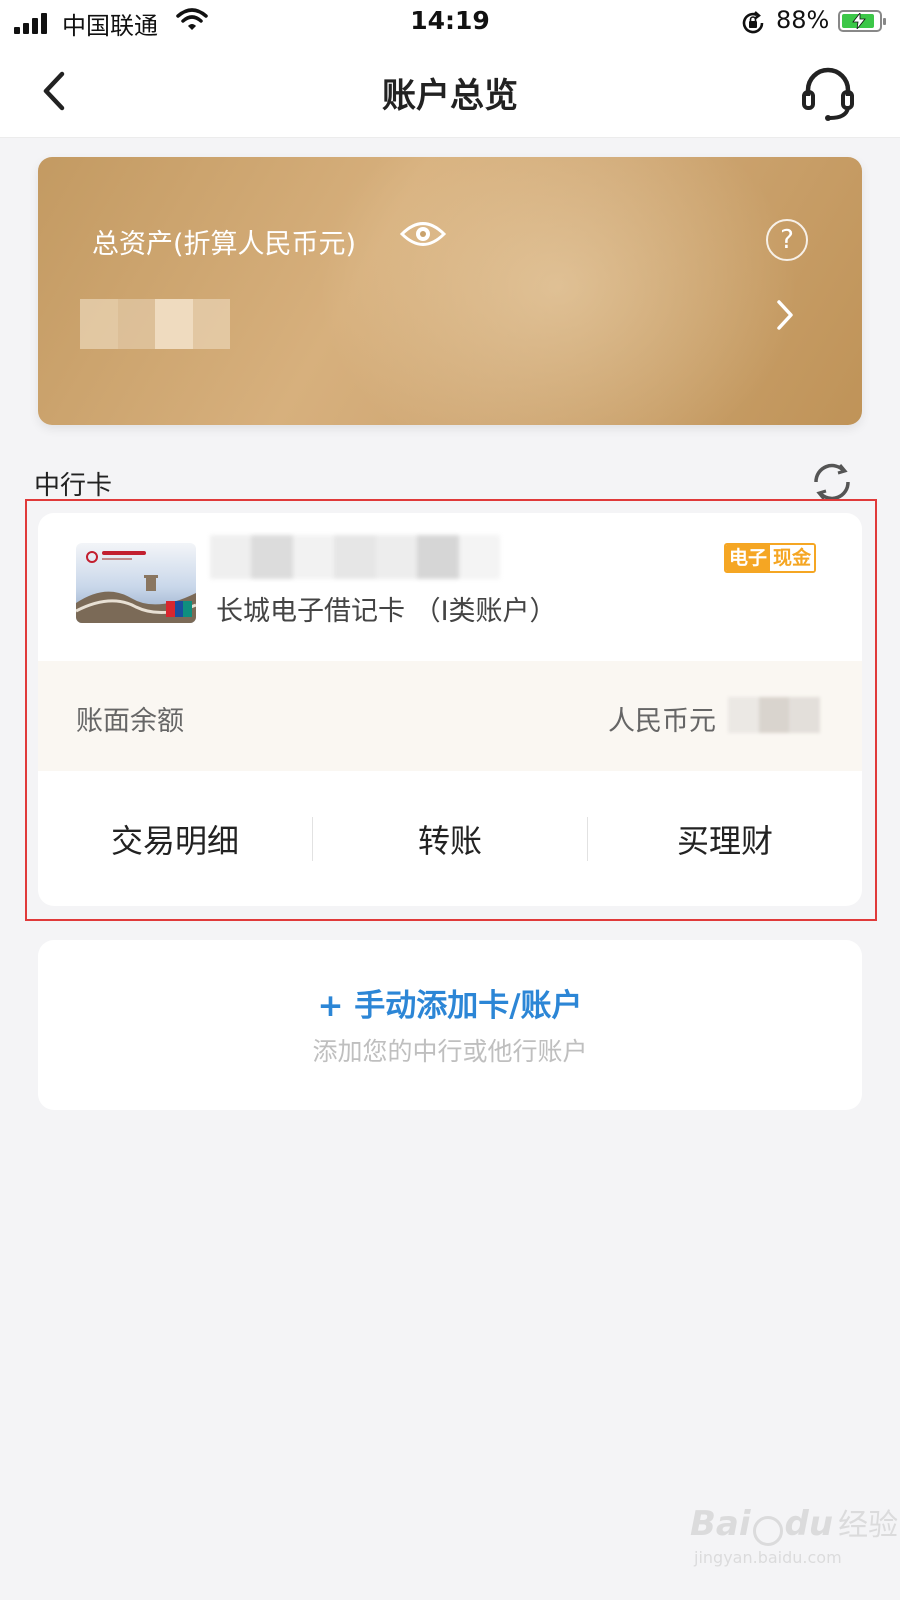  Describe the element at coordinates (803, 20) in the screenshot. I see `battery-percent: 88%` at that location.